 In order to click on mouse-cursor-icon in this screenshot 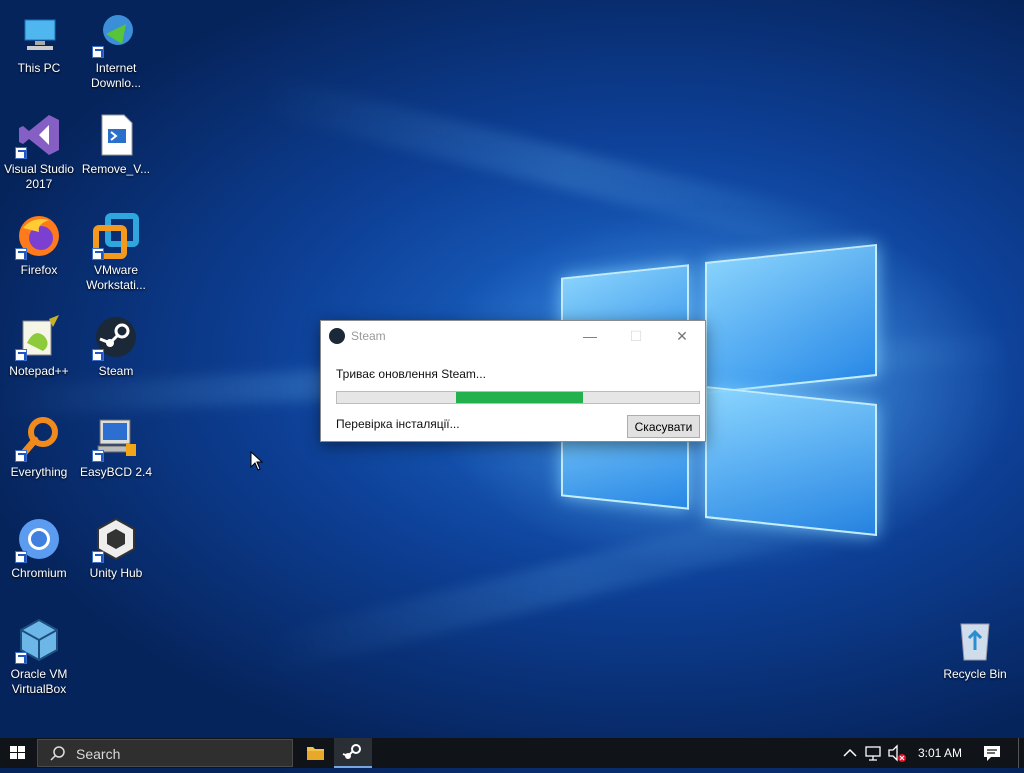, I will do `click(257, 463)`.